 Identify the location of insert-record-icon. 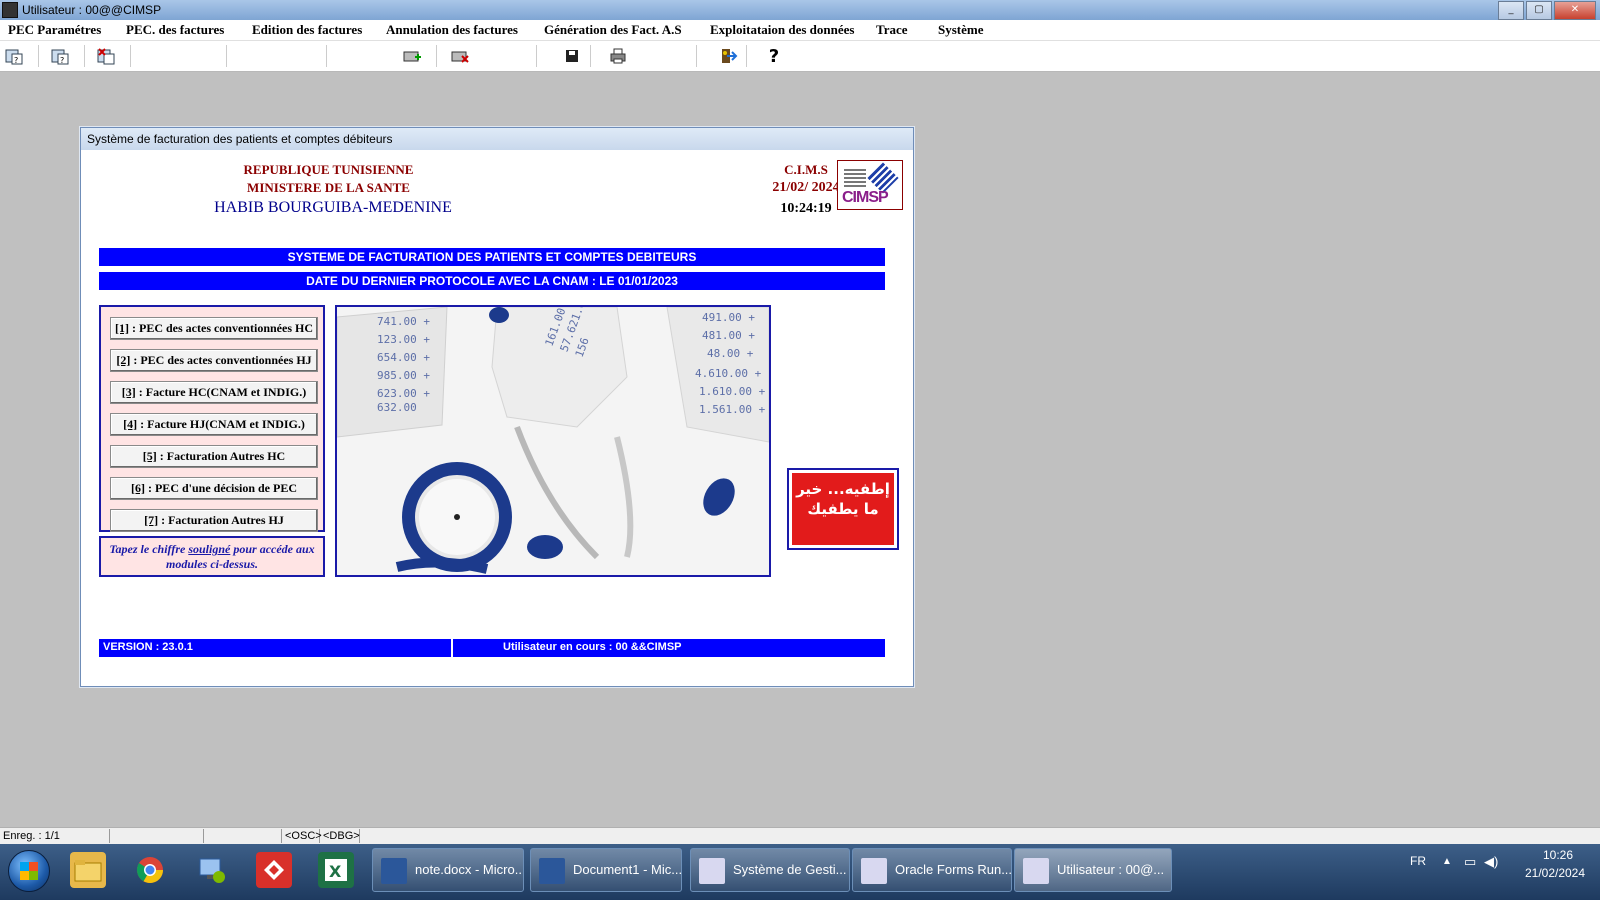
(412, 56).